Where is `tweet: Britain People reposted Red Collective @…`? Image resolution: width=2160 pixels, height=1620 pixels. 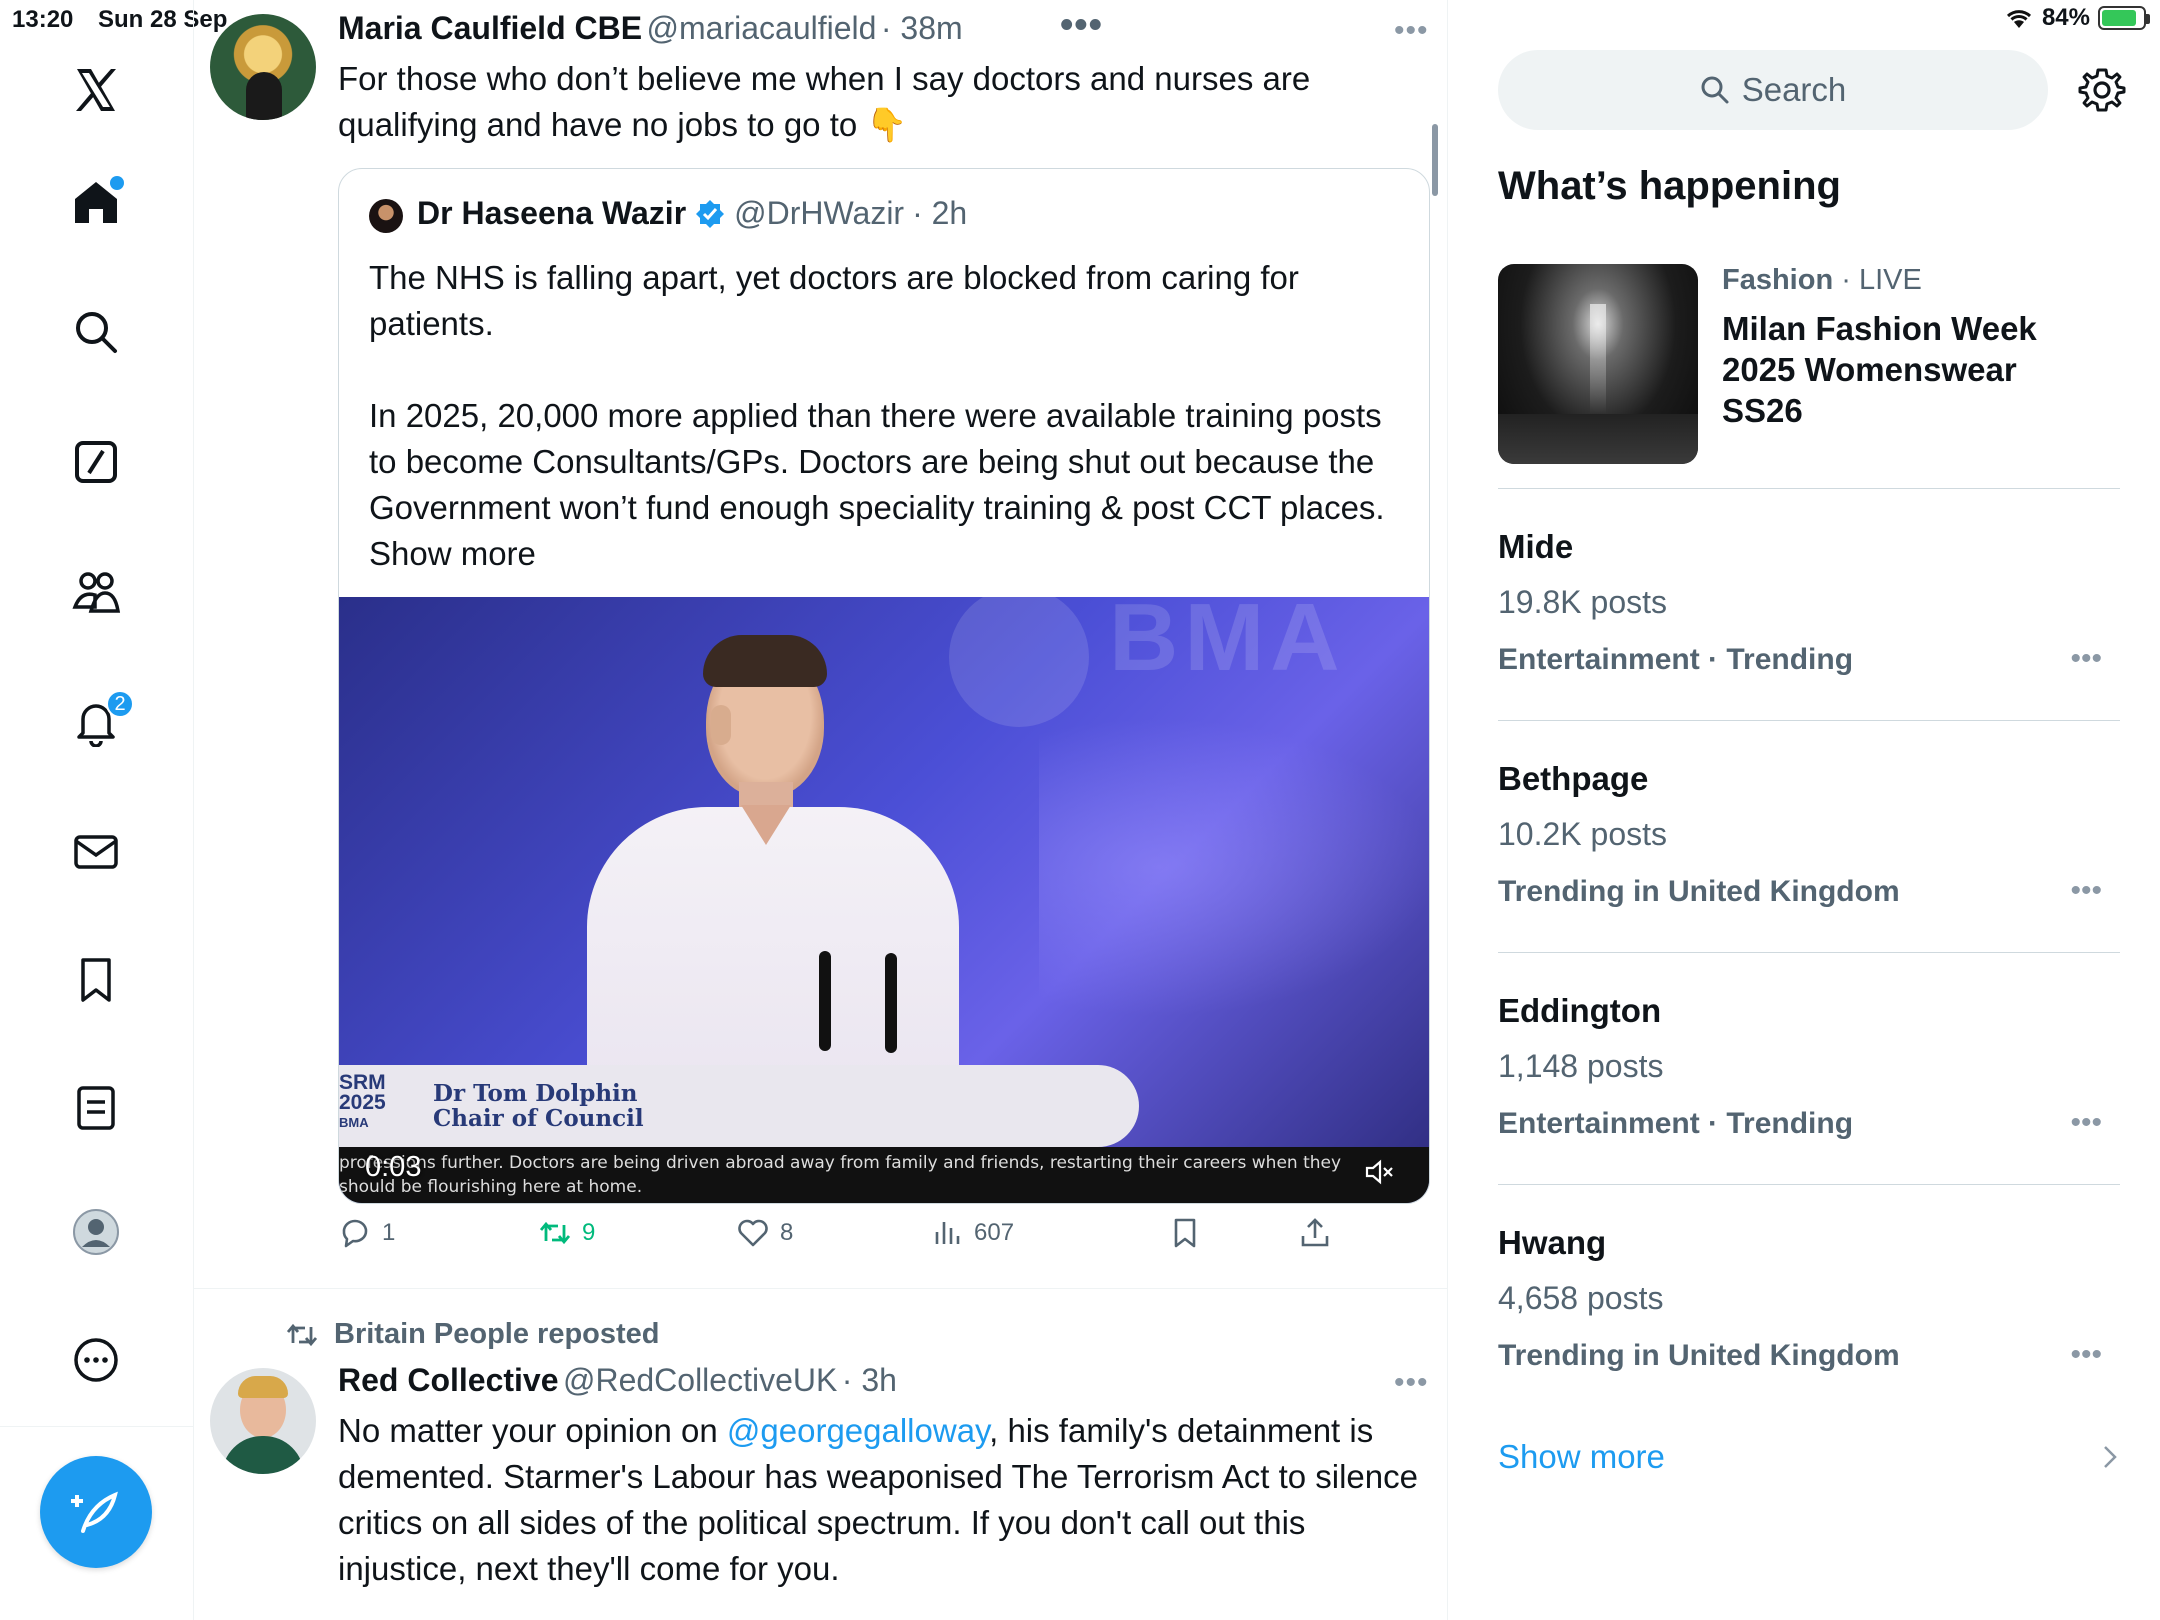
tweet: Britain People reposted Red Collective @… is located at coordinates (820, 1455).